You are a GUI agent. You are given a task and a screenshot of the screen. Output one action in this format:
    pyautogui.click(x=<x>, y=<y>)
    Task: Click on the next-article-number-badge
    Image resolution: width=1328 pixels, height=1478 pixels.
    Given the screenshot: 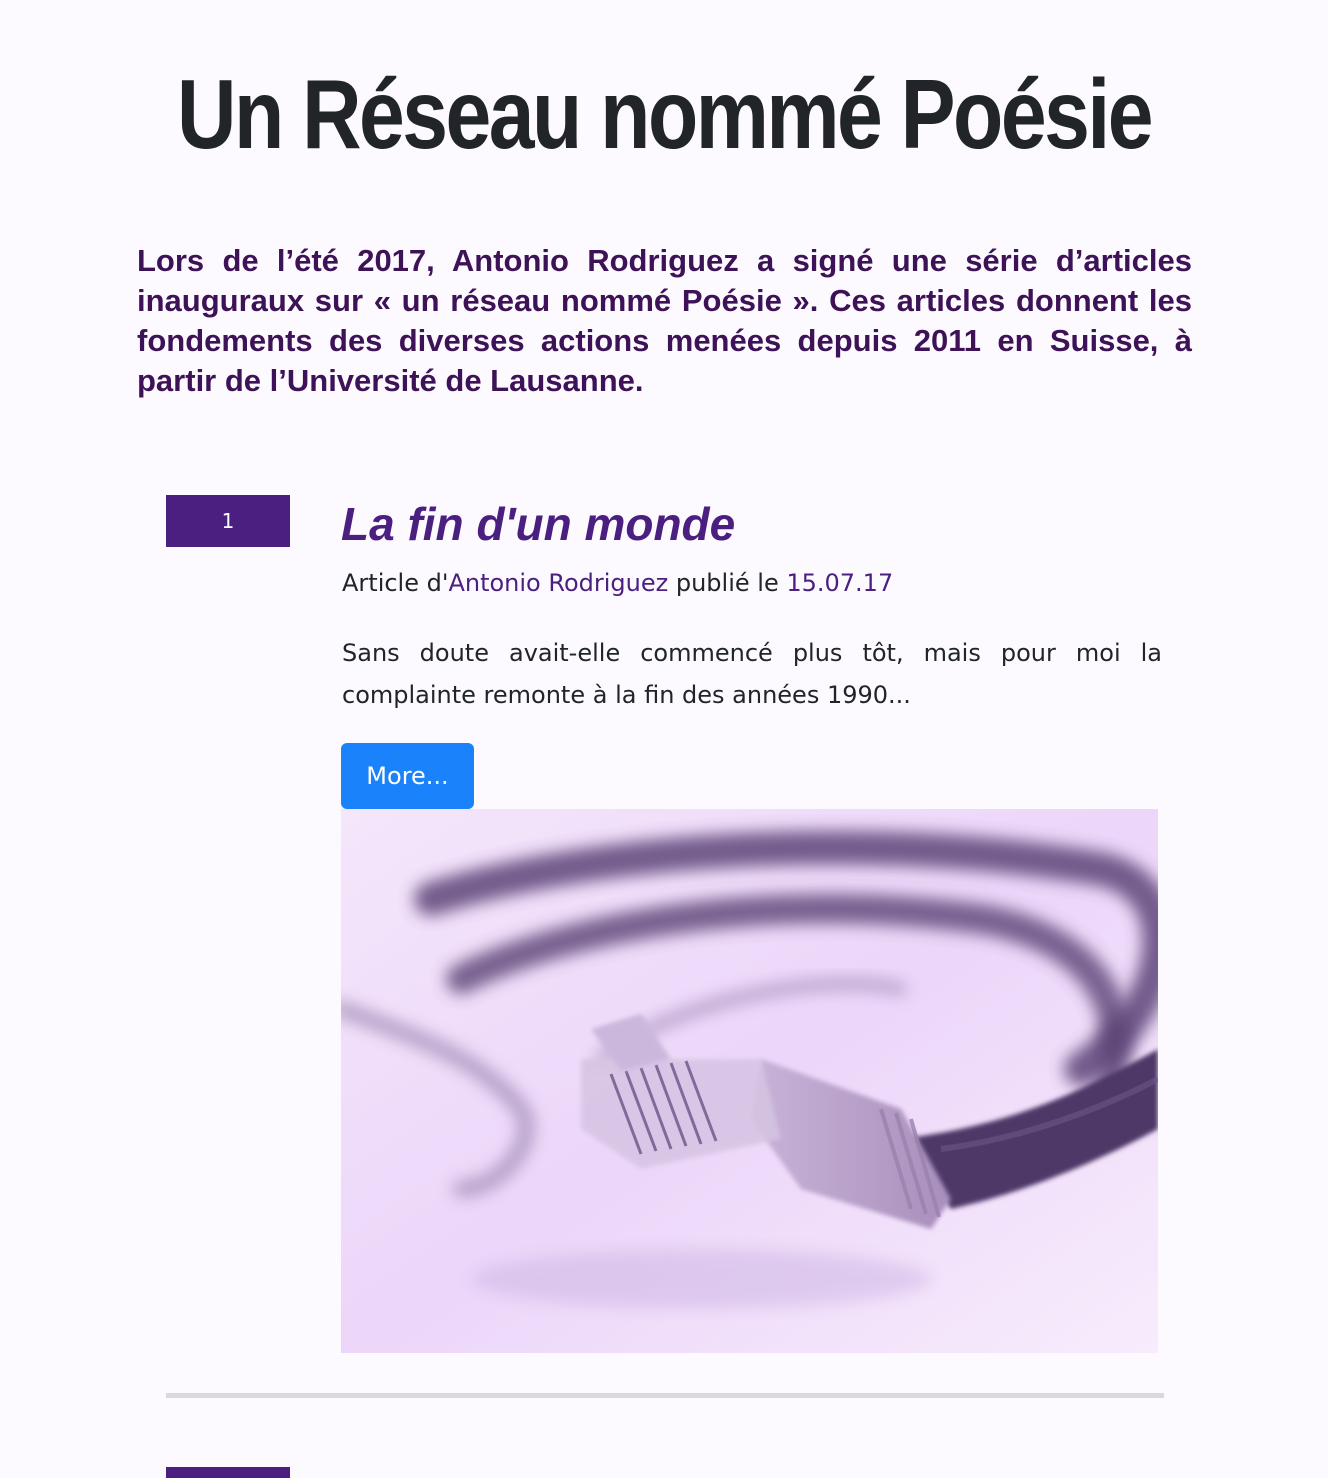 What is the action you would take?
    pyautogui.click(x=228, y=1472)
    